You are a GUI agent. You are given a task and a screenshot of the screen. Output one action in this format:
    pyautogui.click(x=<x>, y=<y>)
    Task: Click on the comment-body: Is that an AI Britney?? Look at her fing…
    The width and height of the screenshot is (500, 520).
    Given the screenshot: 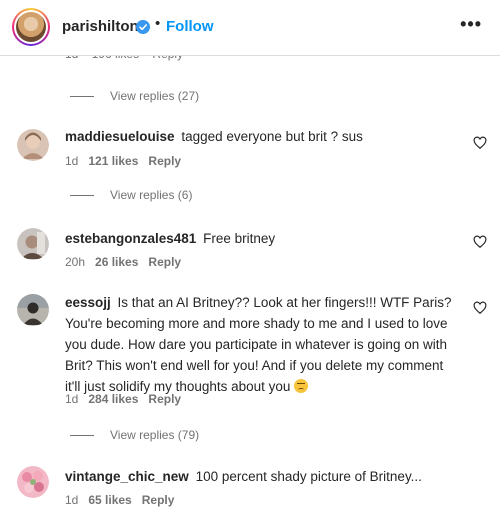 What is the action you would take?
    pyautogui.click(x=258, y=344)
    